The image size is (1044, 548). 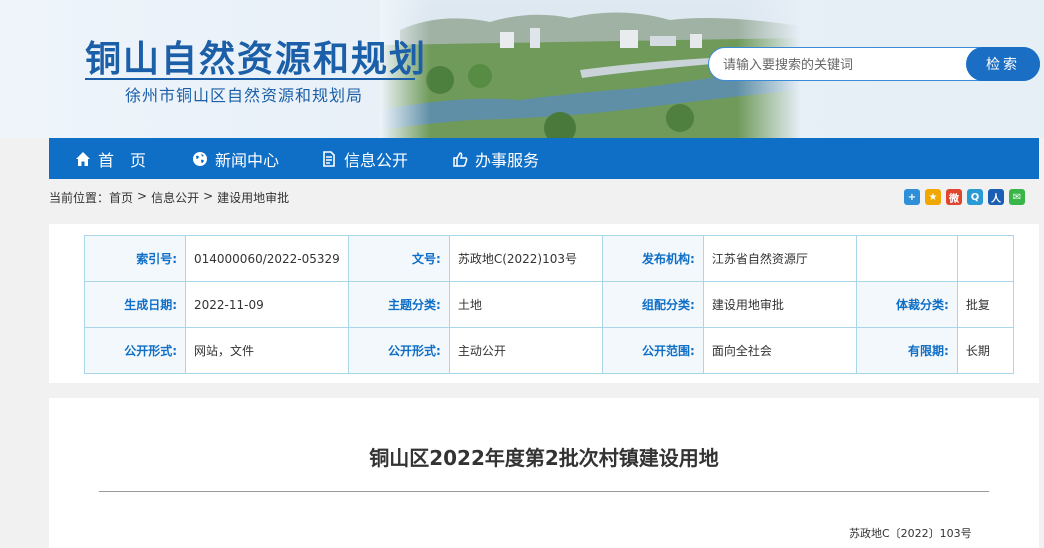 What do you see at coordinates (906, 304) in the screenshot?
I see `meta-label: 体裁分类:` at bounding box center [906, 304].